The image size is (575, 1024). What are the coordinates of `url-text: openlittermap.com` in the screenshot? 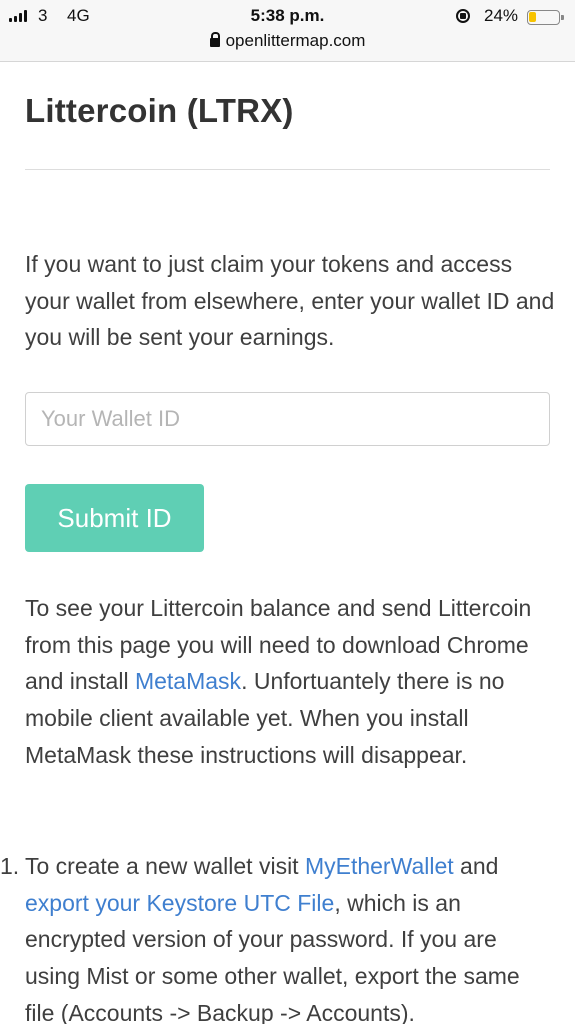 It's located at (295, 40).